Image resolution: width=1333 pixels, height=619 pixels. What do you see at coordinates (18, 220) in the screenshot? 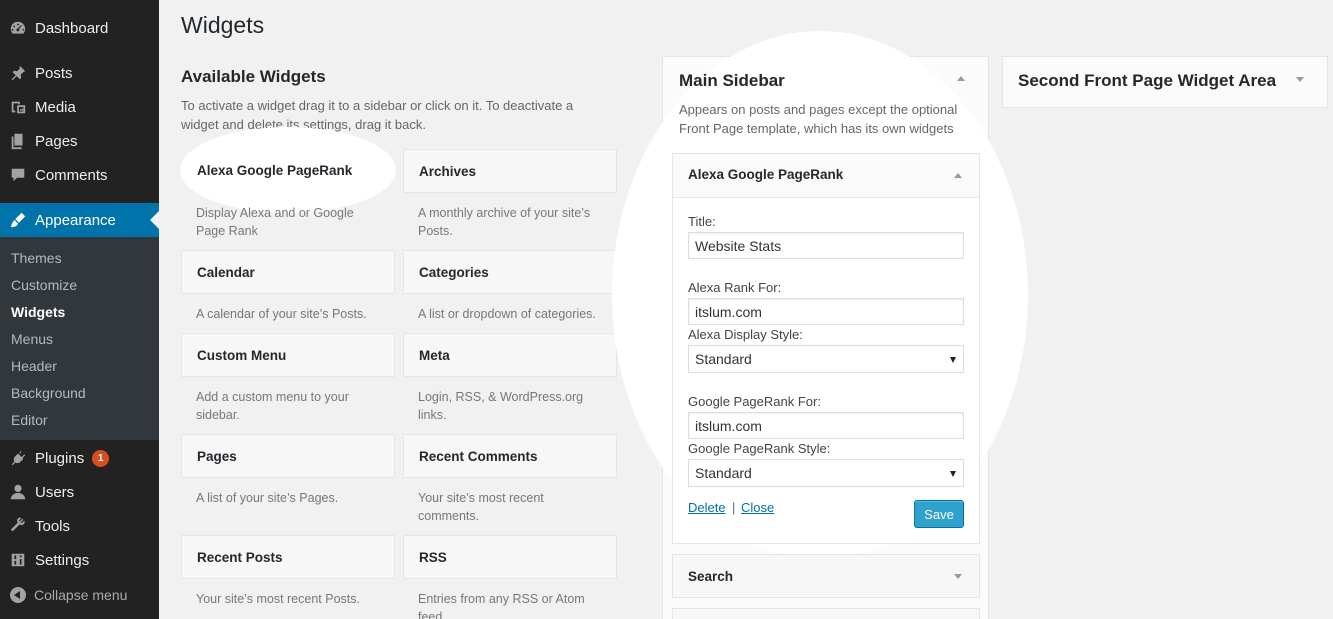
I see `brush-icon` at bounding box center [18, 220].